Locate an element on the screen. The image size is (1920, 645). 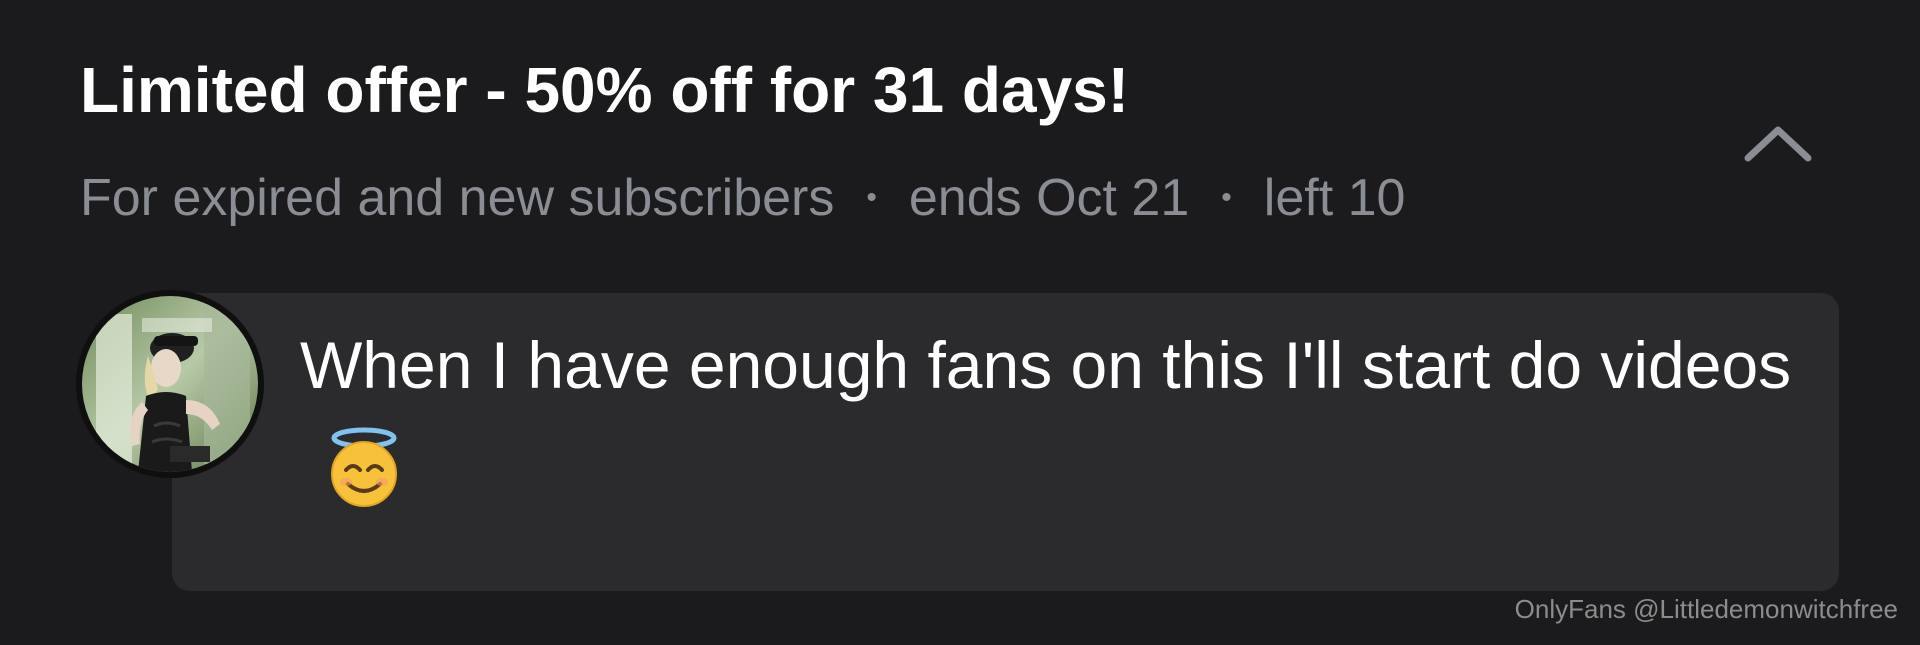
chevron-up-icon is located at coordinates (1778, 144).